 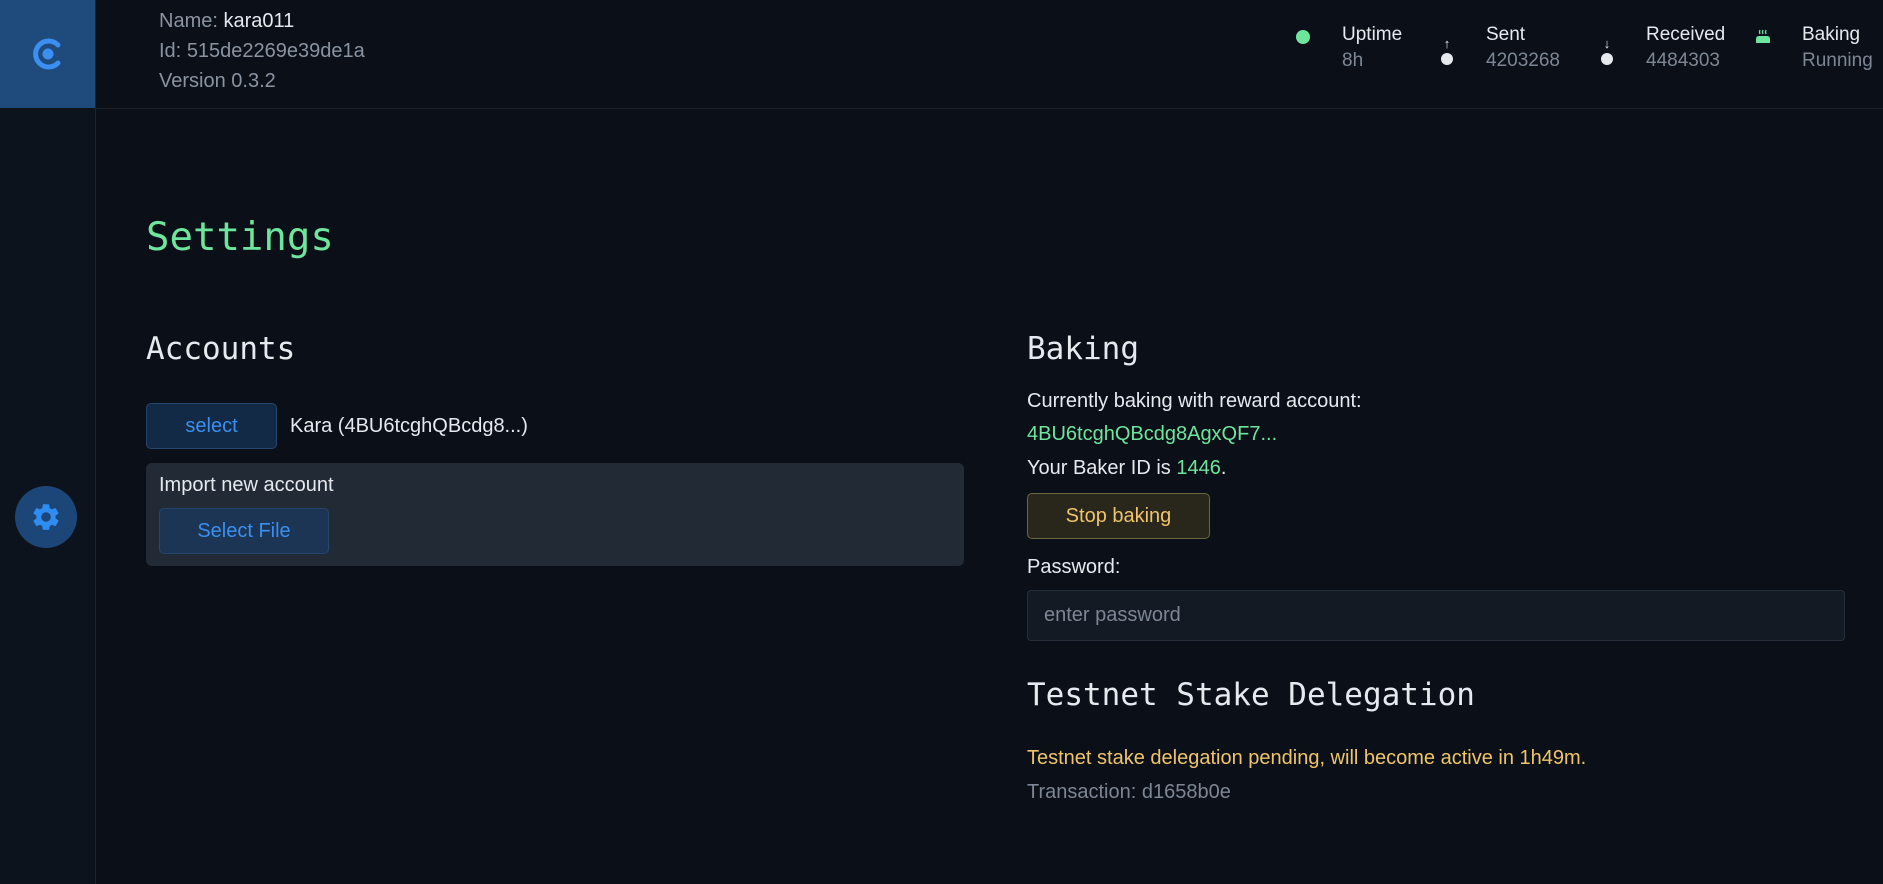 What do you see at coordinates (1194, 401) in the screenshot?
I see `reward-account-text: Currently baking with reward account:` at bounding box center [1194, 401].